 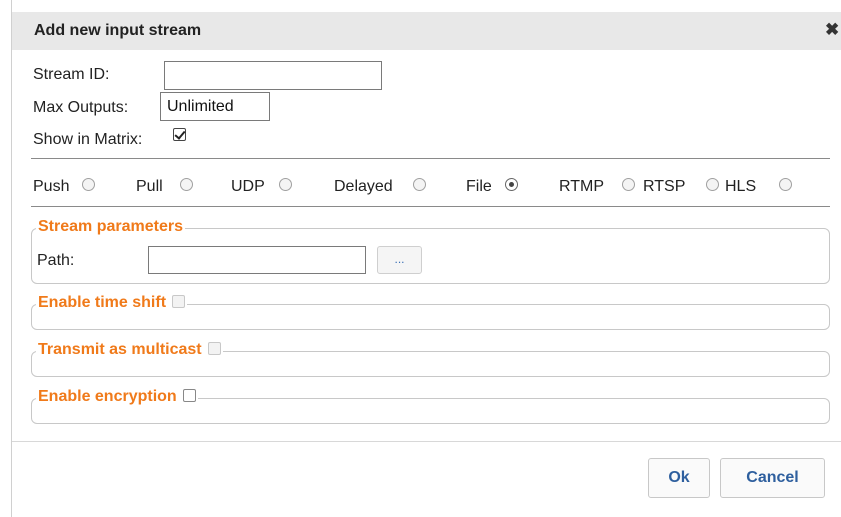 What do you see at coordinates (120, 349) in the screenshot?
I see `multicast-label: Transmit as multicast` at bounding box center [120, 349].